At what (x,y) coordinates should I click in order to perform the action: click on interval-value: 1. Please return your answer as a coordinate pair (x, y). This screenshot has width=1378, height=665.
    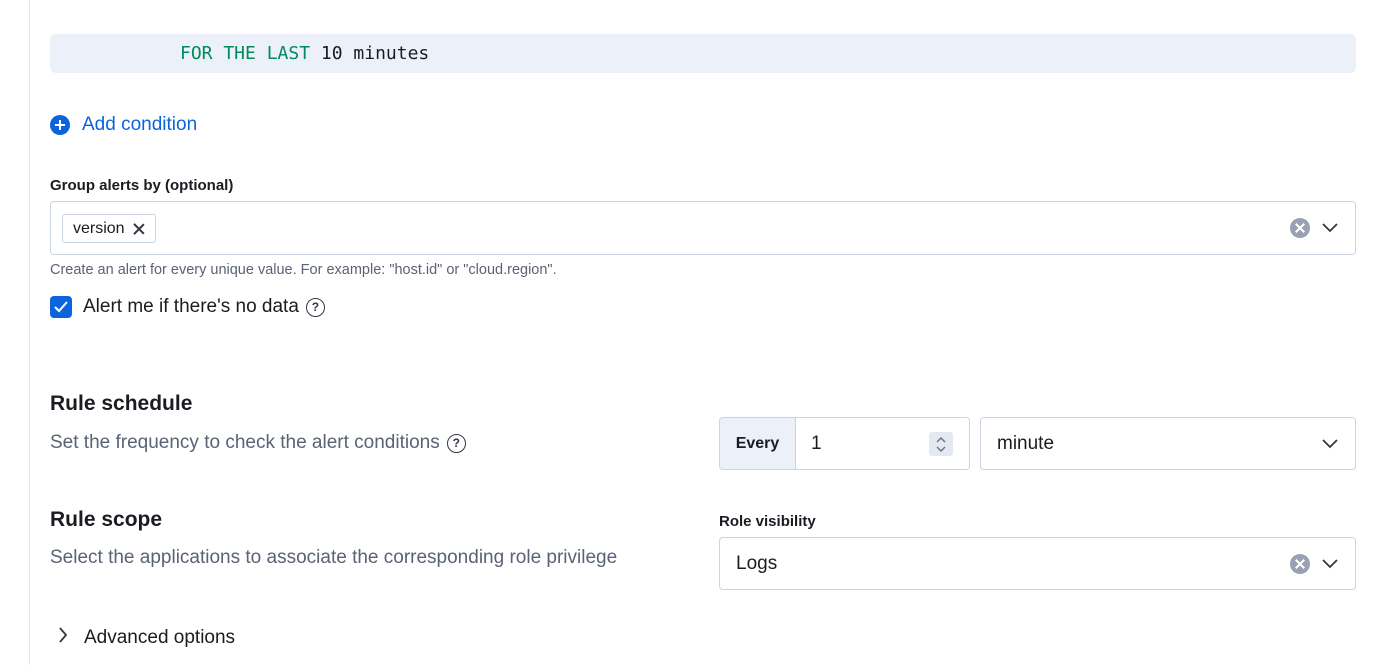
    Looking at the image, I should click on (816, 443).